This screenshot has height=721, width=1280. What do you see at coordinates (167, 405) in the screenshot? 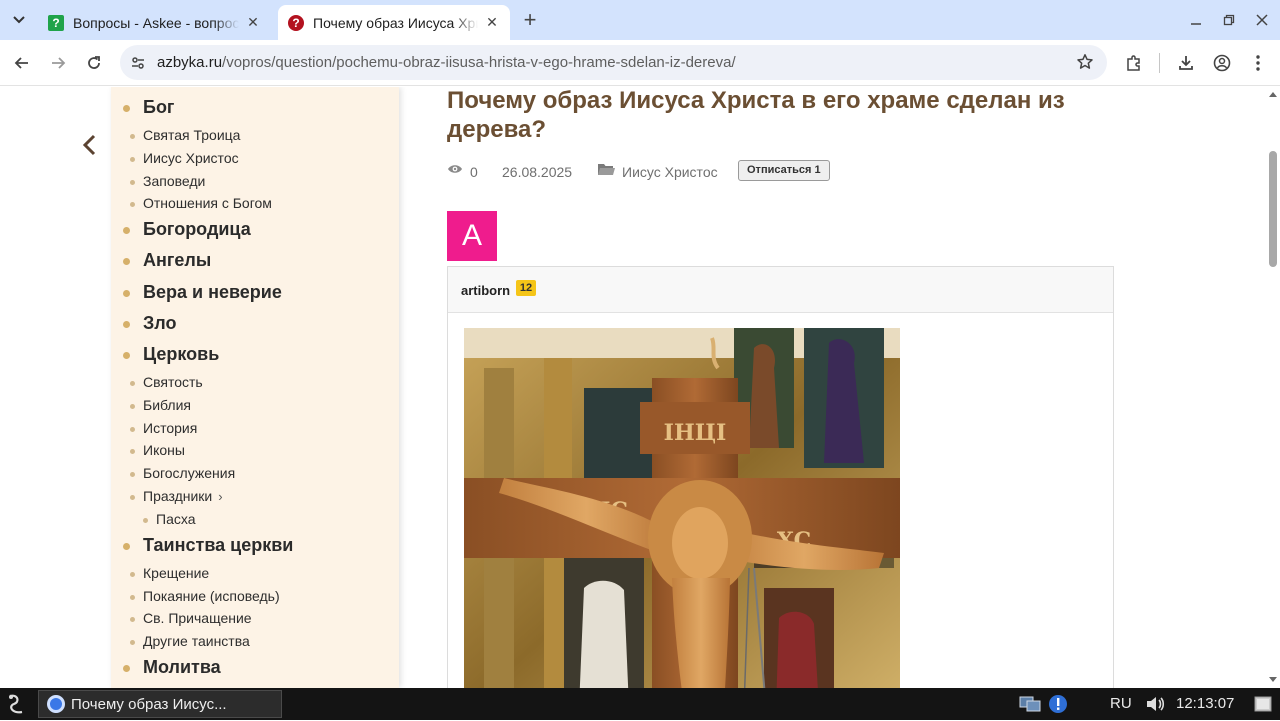
I see `sidebar-item-label: Библия` at bounding box center [167, 405].